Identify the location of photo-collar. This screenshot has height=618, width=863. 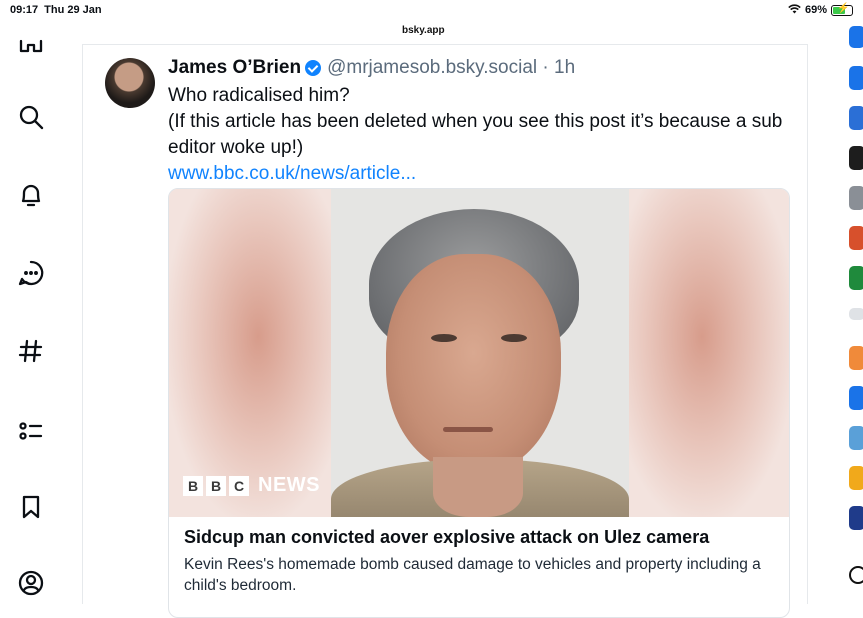
(478, 487).